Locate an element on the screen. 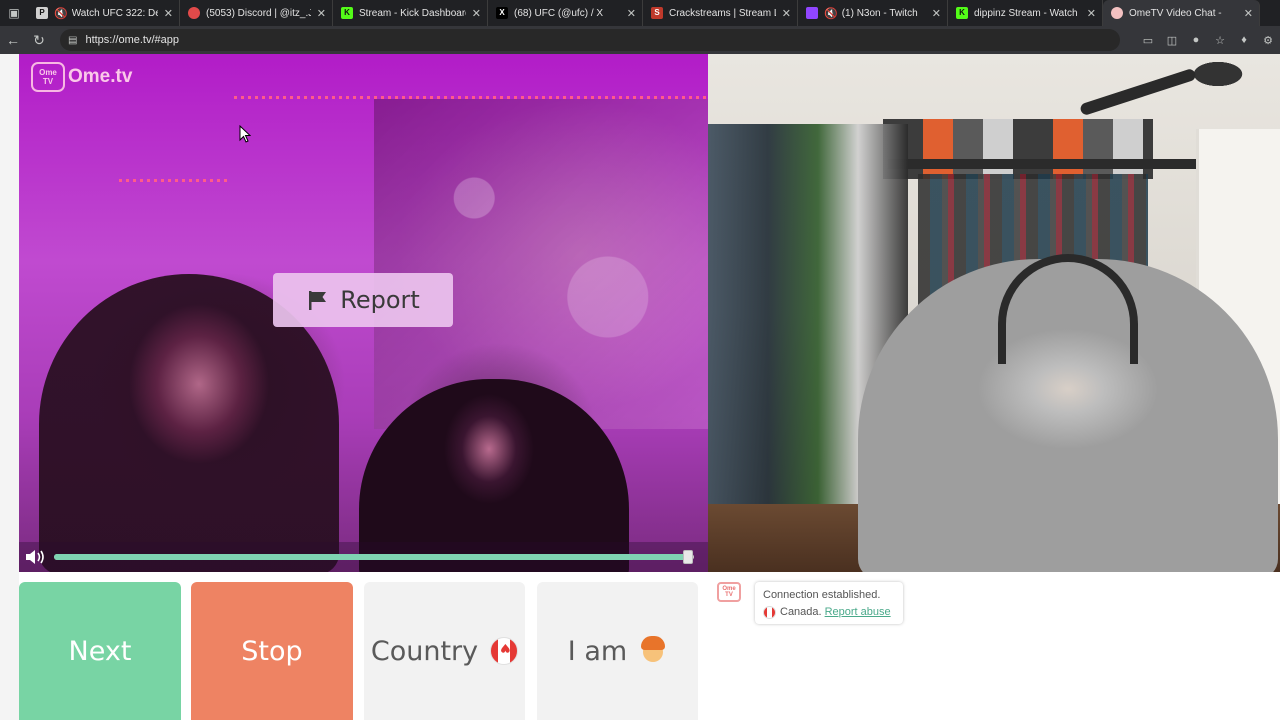 This screenshot has width=1280, height=720. boy-avatar-icon is located at coordinates (653, 651).